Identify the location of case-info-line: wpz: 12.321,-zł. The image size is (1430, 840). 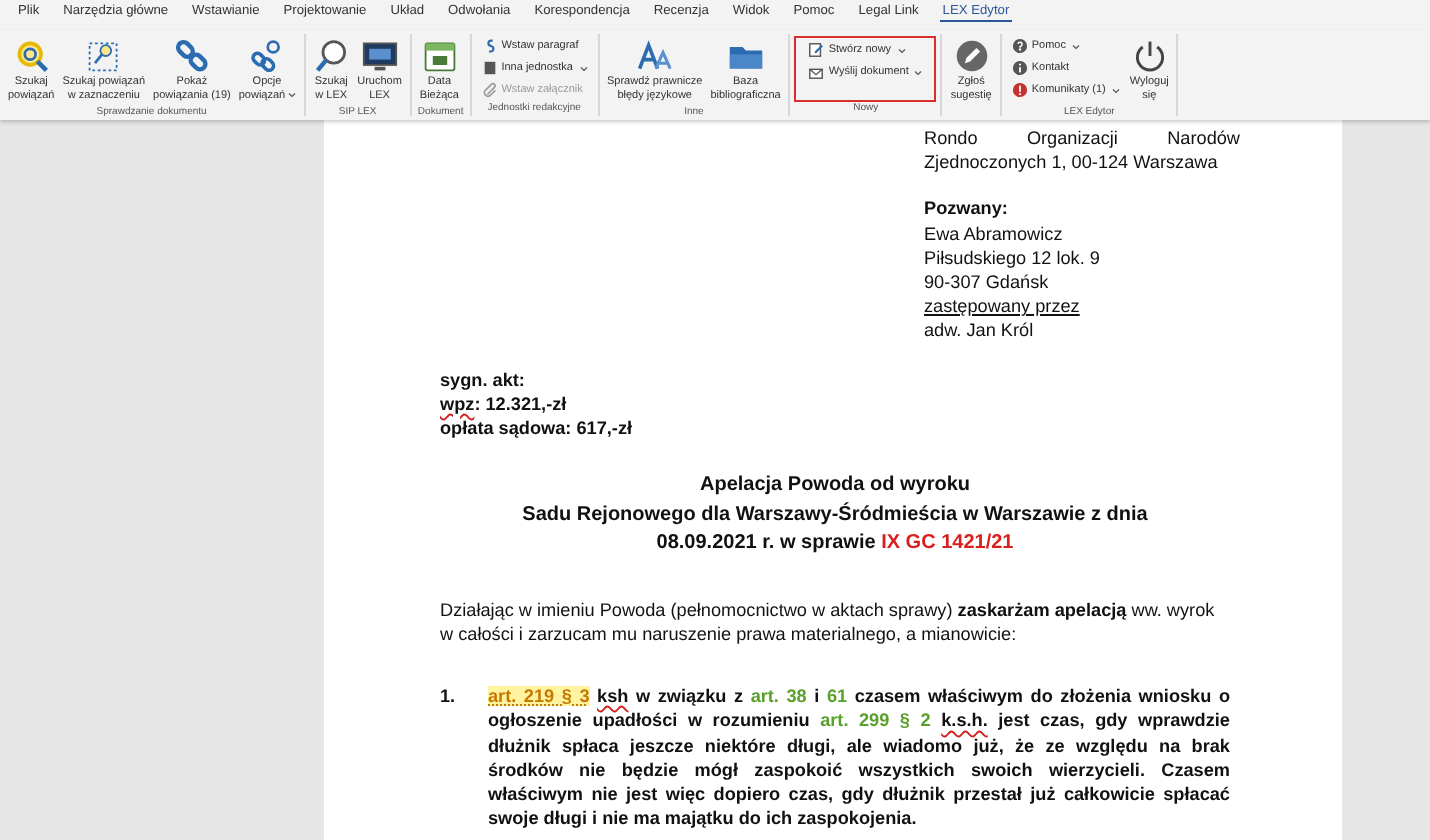
(503, 403).